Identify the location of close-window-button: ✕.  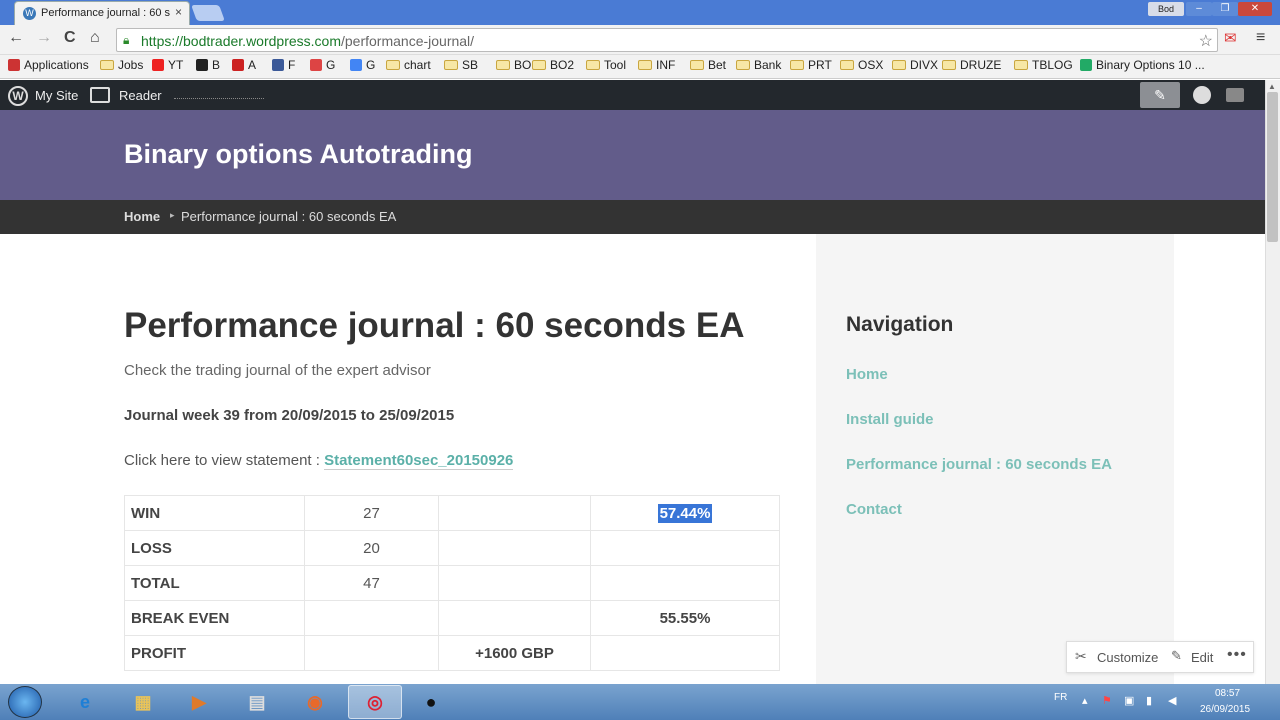
(1255, 9).